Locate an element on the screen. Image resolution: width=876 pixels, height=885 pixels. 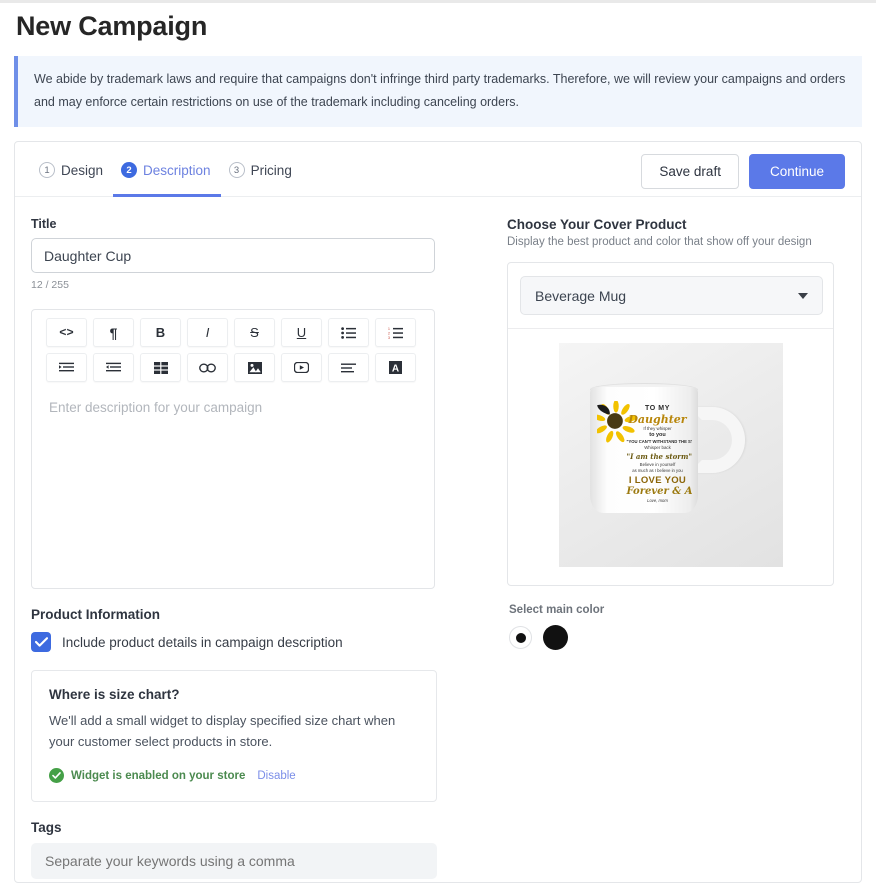
ordered-list-icon: 1 2 3 is located at coordinates (395, 333).